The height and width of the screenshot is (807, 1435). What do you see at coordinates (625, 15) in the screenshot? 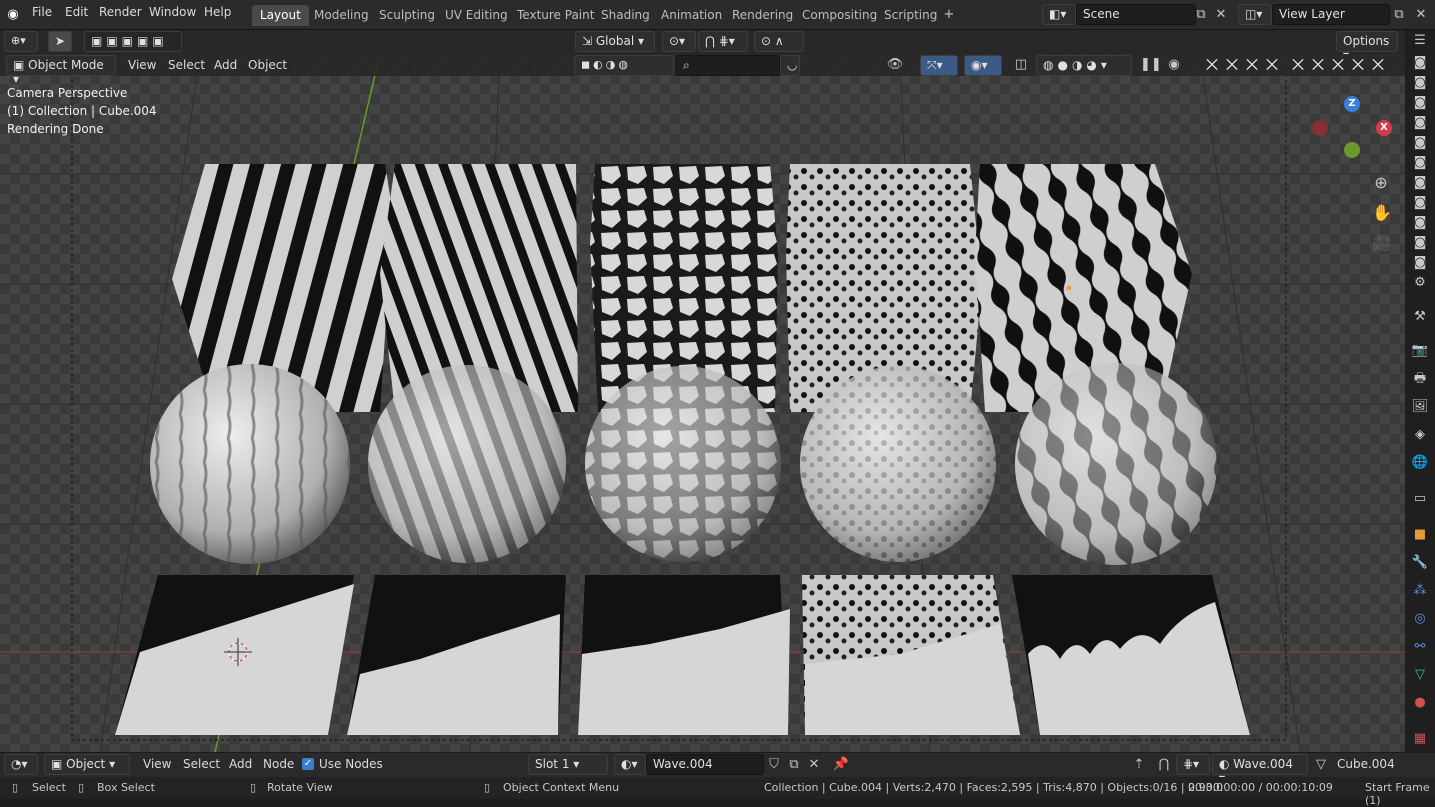
I see `tab-shading: Shading` at bounding box center [625, 15].